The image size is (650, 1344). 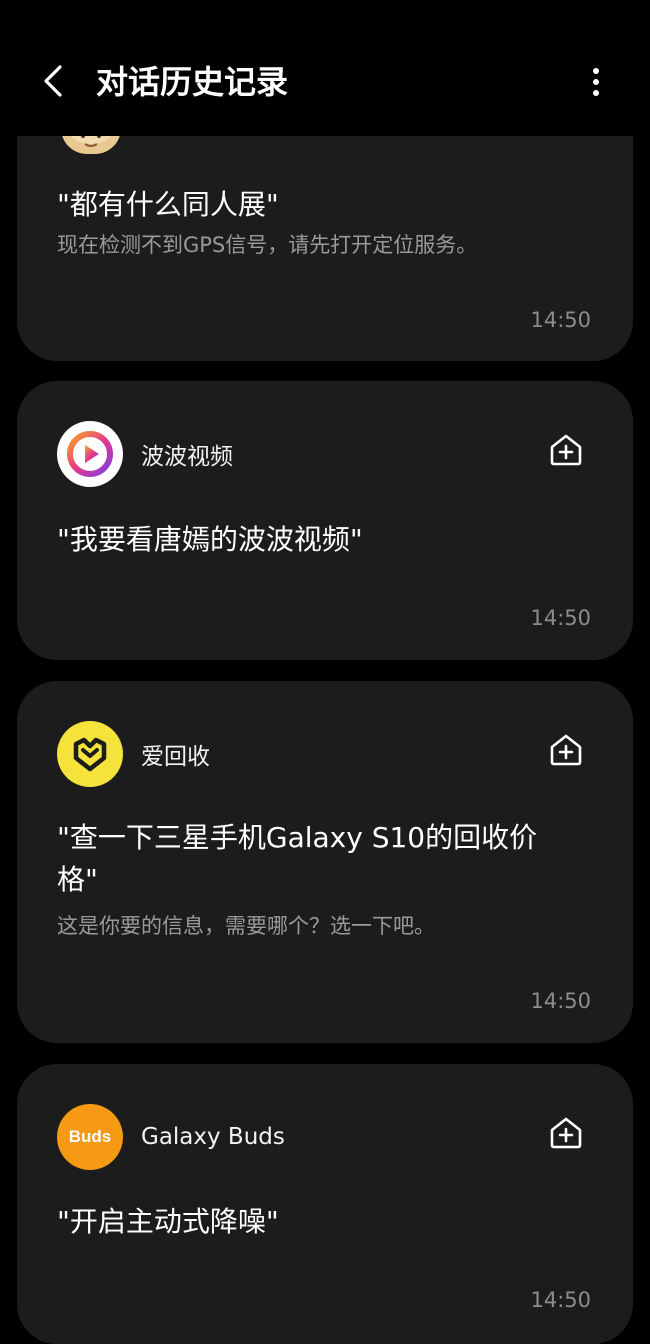 I want to click on back-button, so click(x=53, y=81).